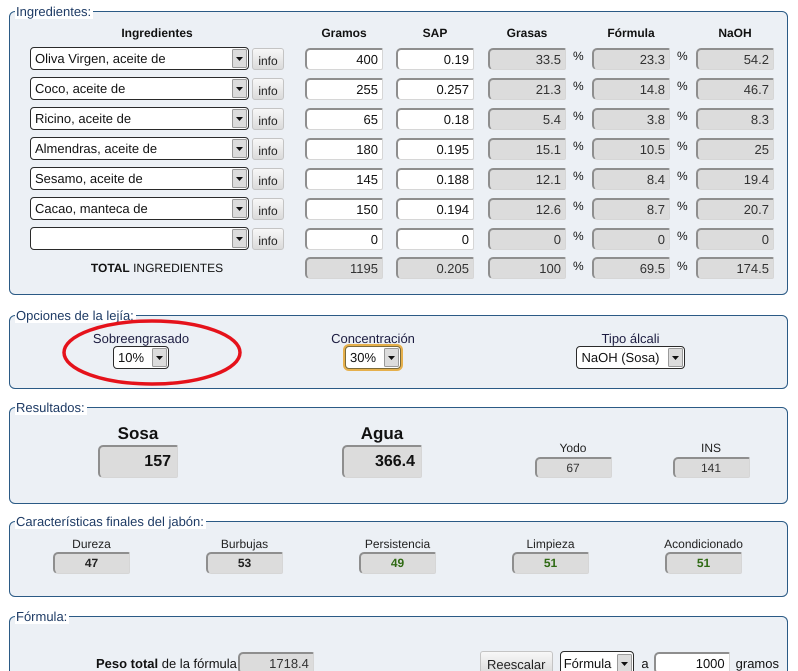  I want to click on grams-input: 180, so click(344, 149).